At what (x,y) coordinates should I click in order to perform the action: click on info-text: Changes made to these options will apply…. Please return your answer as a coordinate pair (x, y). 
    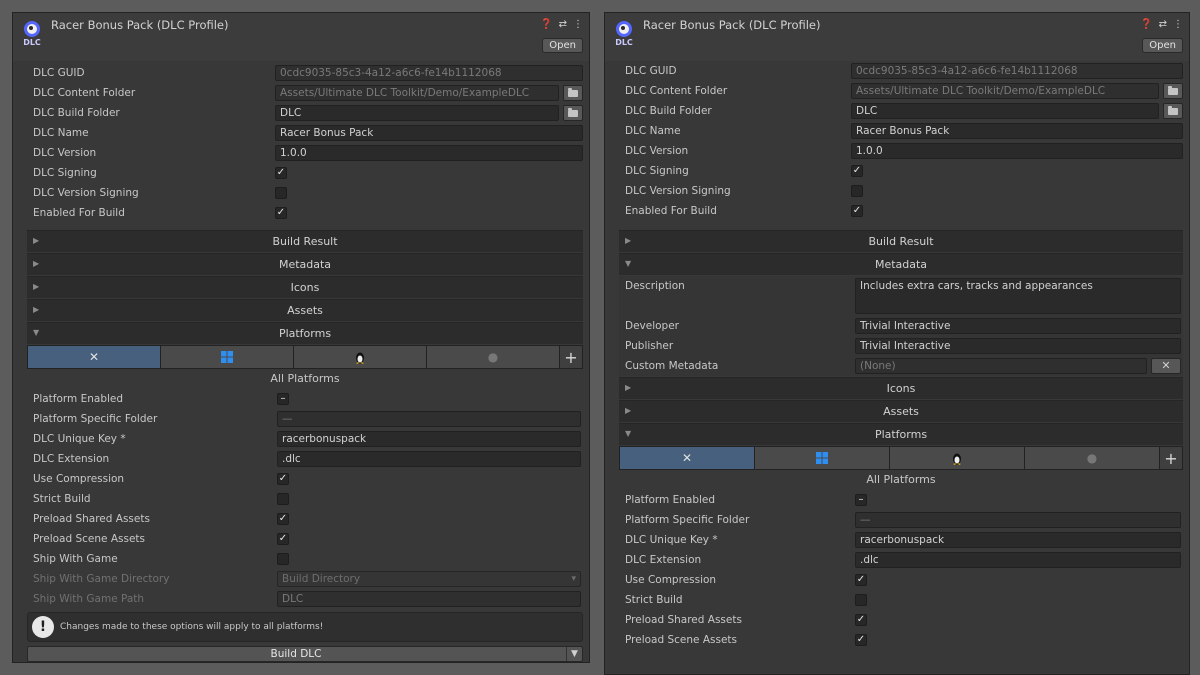
    Looking at the image, I should click on (192, 627).